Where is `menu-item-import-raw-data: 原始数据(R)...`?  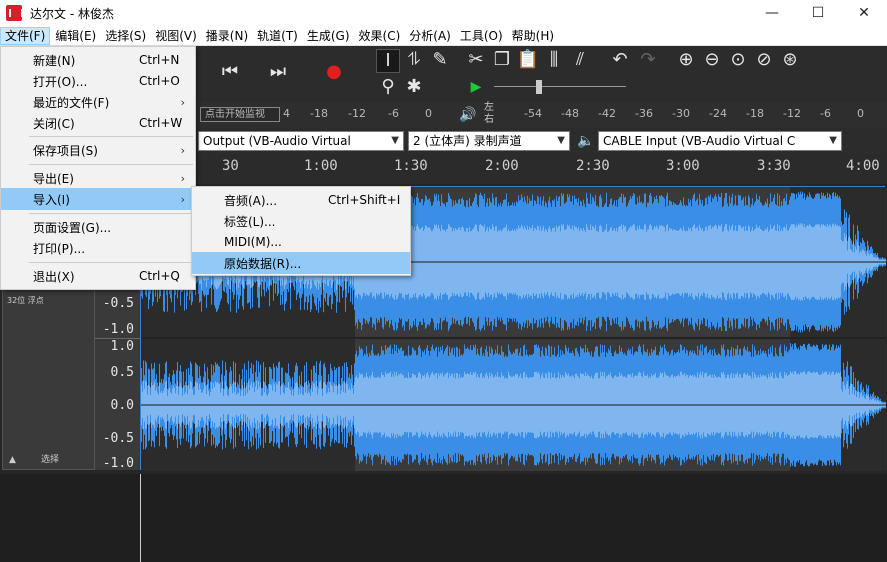 menu-item-import-raw-data: 原始数据(R)... is located at coordinates (301, 263).